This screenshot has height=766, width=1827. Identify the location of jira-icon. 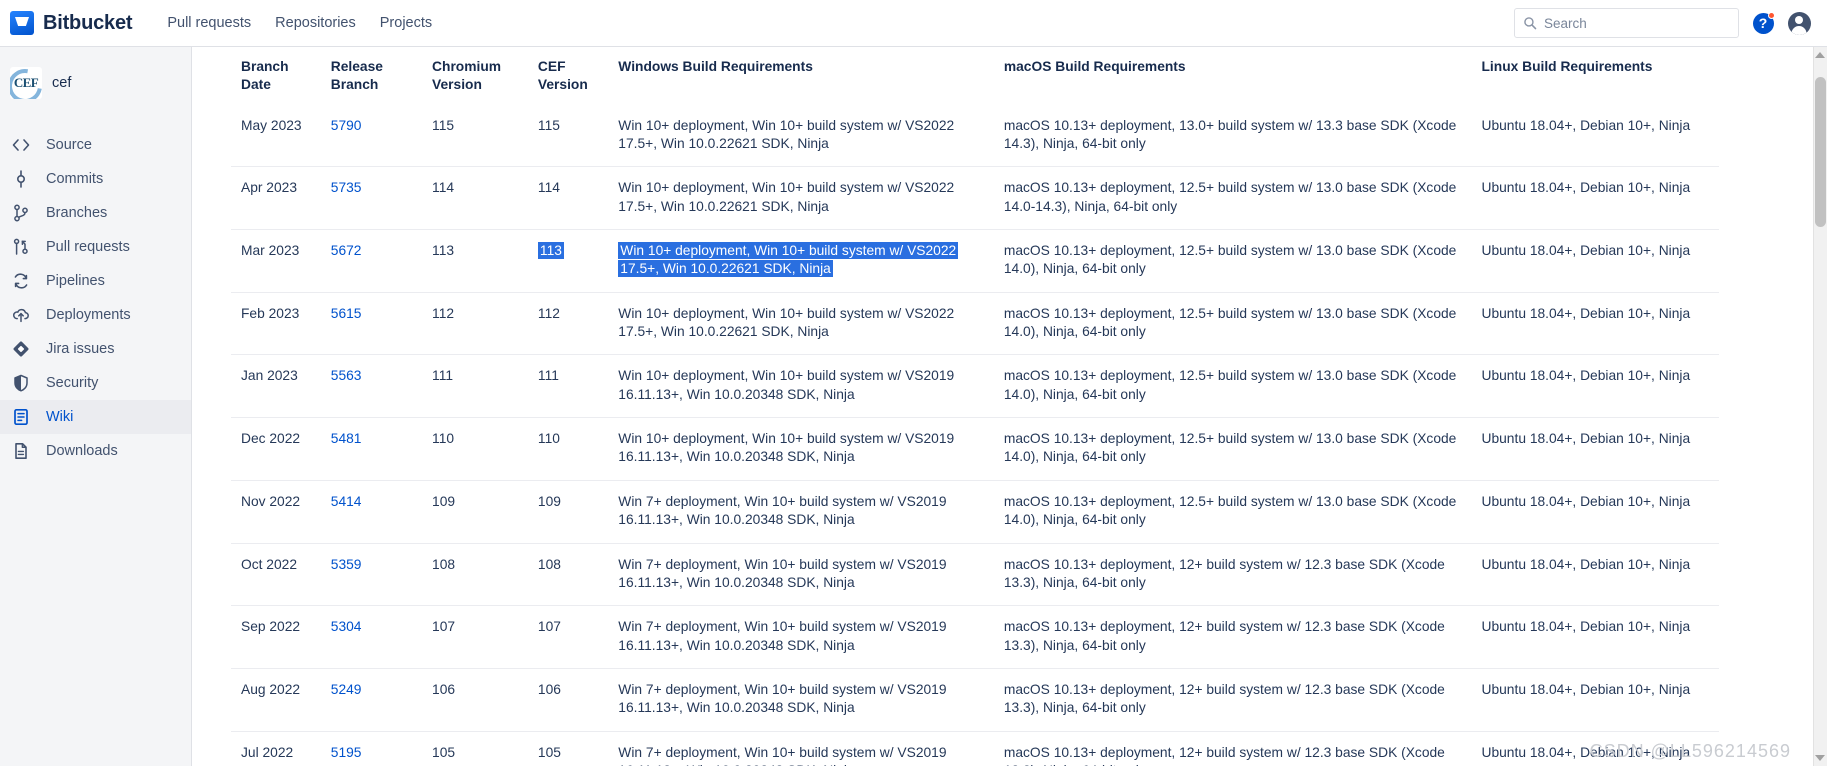
(21, 349).